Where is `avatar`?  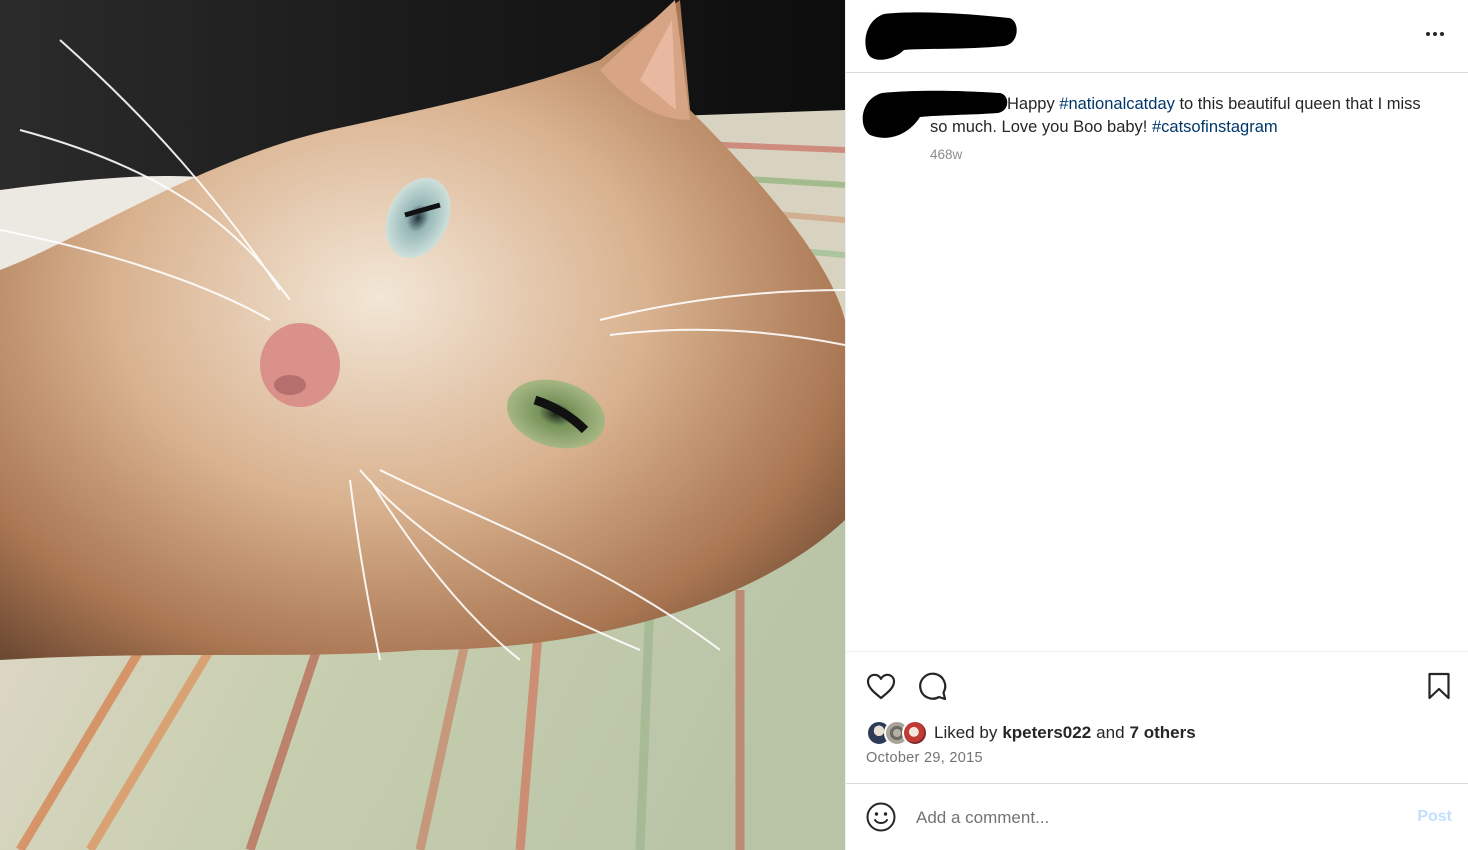
avatar is located at coordinates (915, 733).